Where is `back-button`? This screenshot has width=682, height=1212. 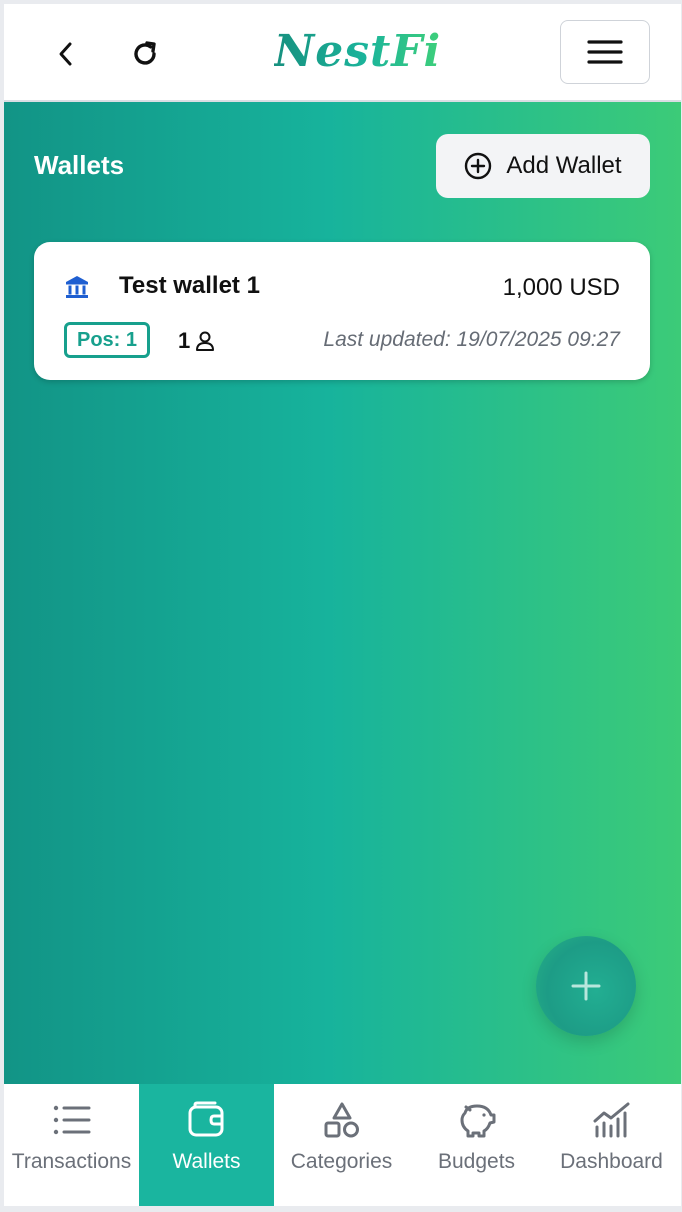
back-button is located at coordinates (66, 54).